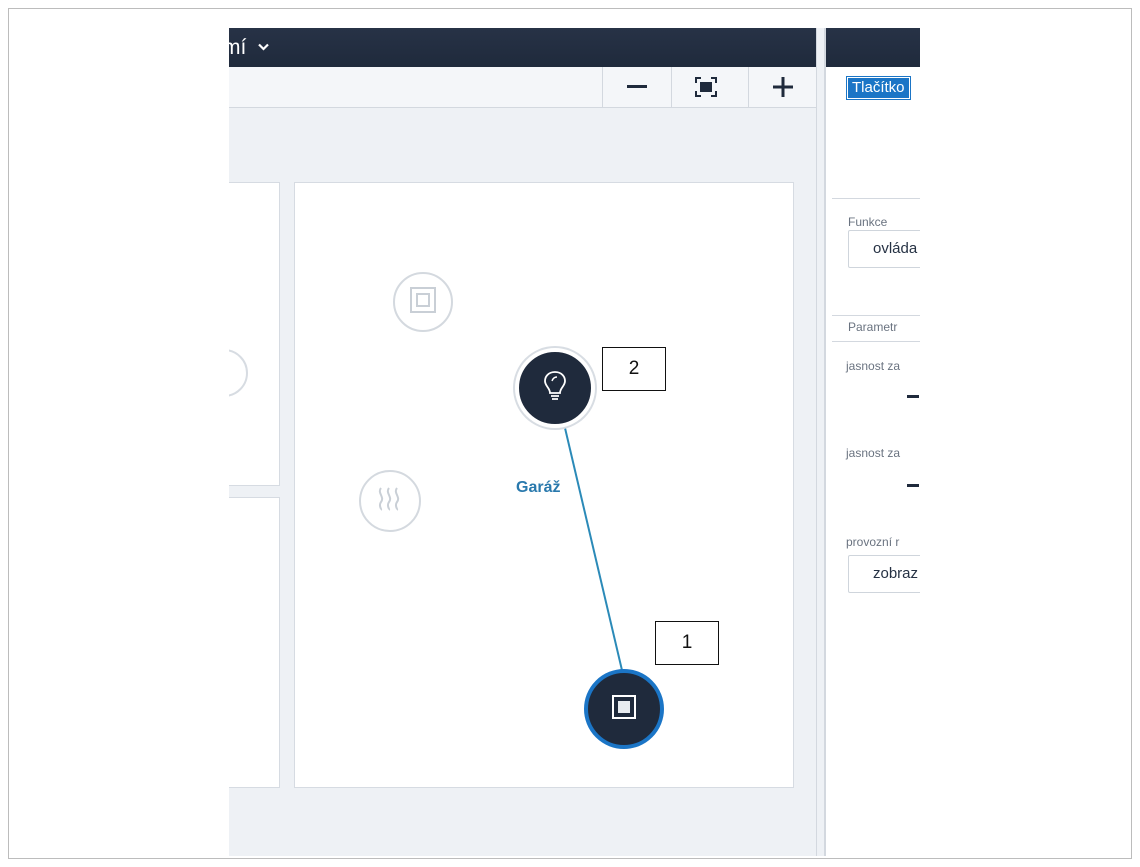 This screenshot has height=867, width=1140. I want to click on heating-device, so click(390, 501).